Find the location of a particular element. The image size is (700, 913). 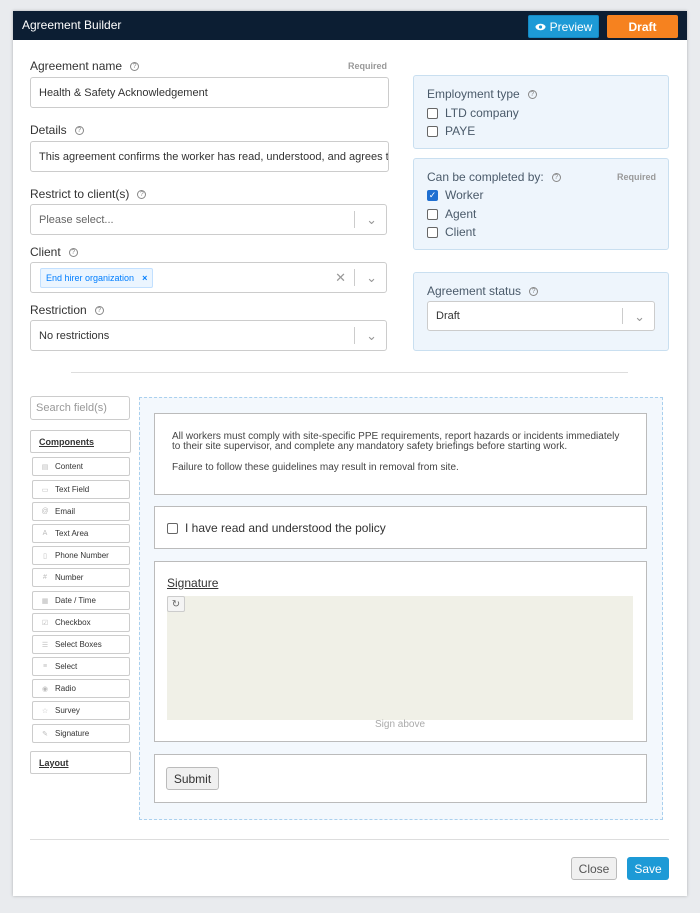

component-radio: ◉ Radio is located at coordinates (81, 688).